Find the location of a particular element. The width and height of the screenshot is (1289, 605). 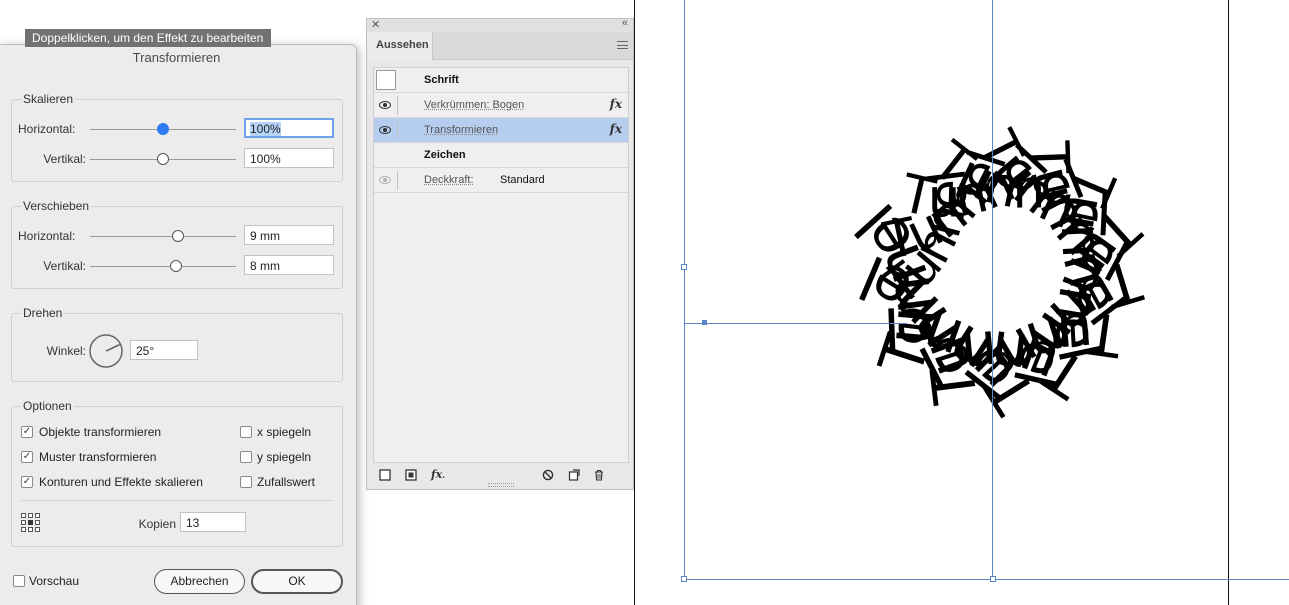

add-stroke-icon is located at coordinates (385, 475).